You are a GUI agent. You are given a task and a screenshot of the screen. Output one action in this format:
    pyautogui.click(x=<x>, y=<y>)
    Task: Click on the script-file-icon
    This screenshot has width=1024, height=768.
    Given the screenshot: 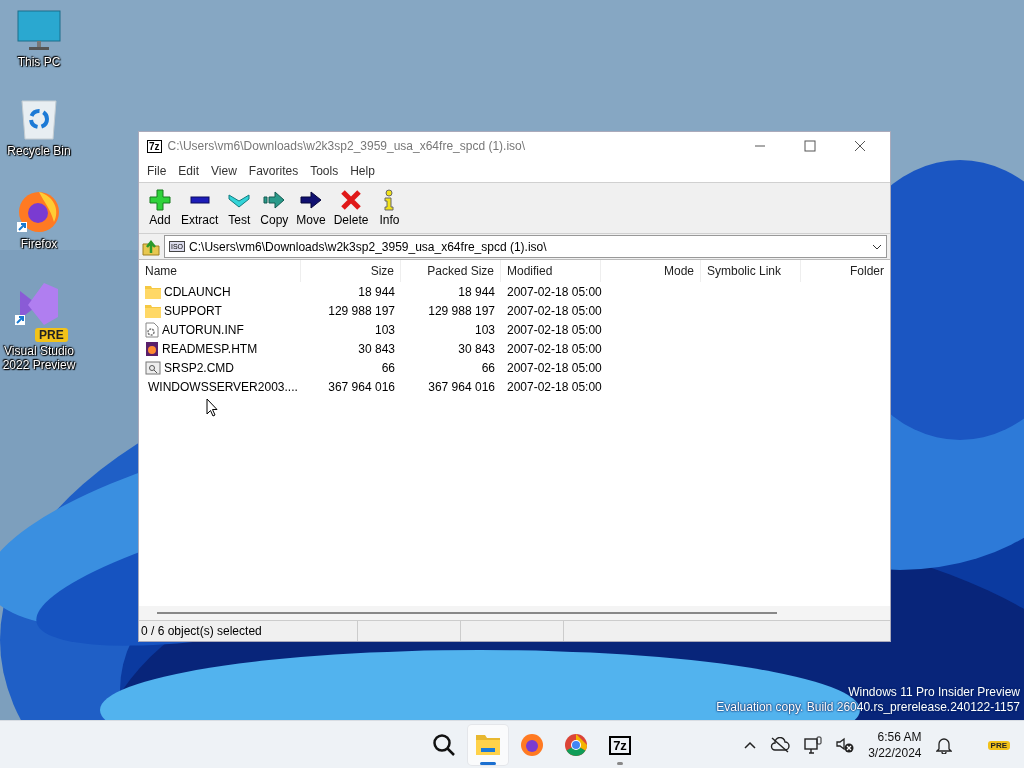 What is the action you would take?
    pyautogui.click(x=153, y=367)
    